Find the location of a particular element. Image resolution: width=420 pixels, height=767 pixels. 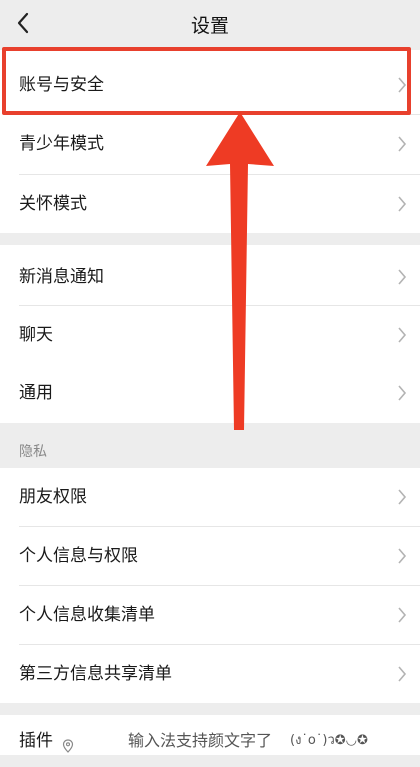

plugin-label: 插件 is located at coordinates (36, 741).